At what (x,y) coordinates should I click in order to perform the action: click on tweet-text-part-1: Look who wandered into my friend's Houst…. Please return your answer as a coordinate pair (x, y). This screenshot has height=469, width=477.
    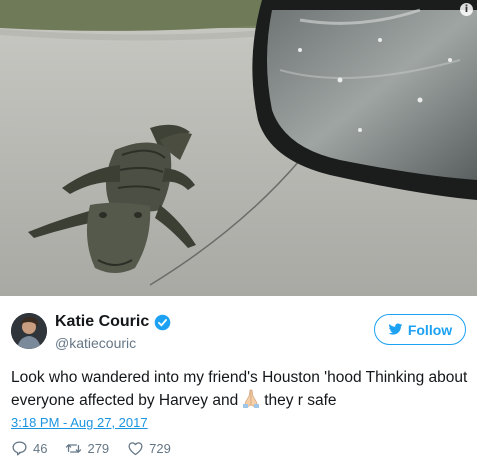
    Looking at the image, I should click on (239, 389).